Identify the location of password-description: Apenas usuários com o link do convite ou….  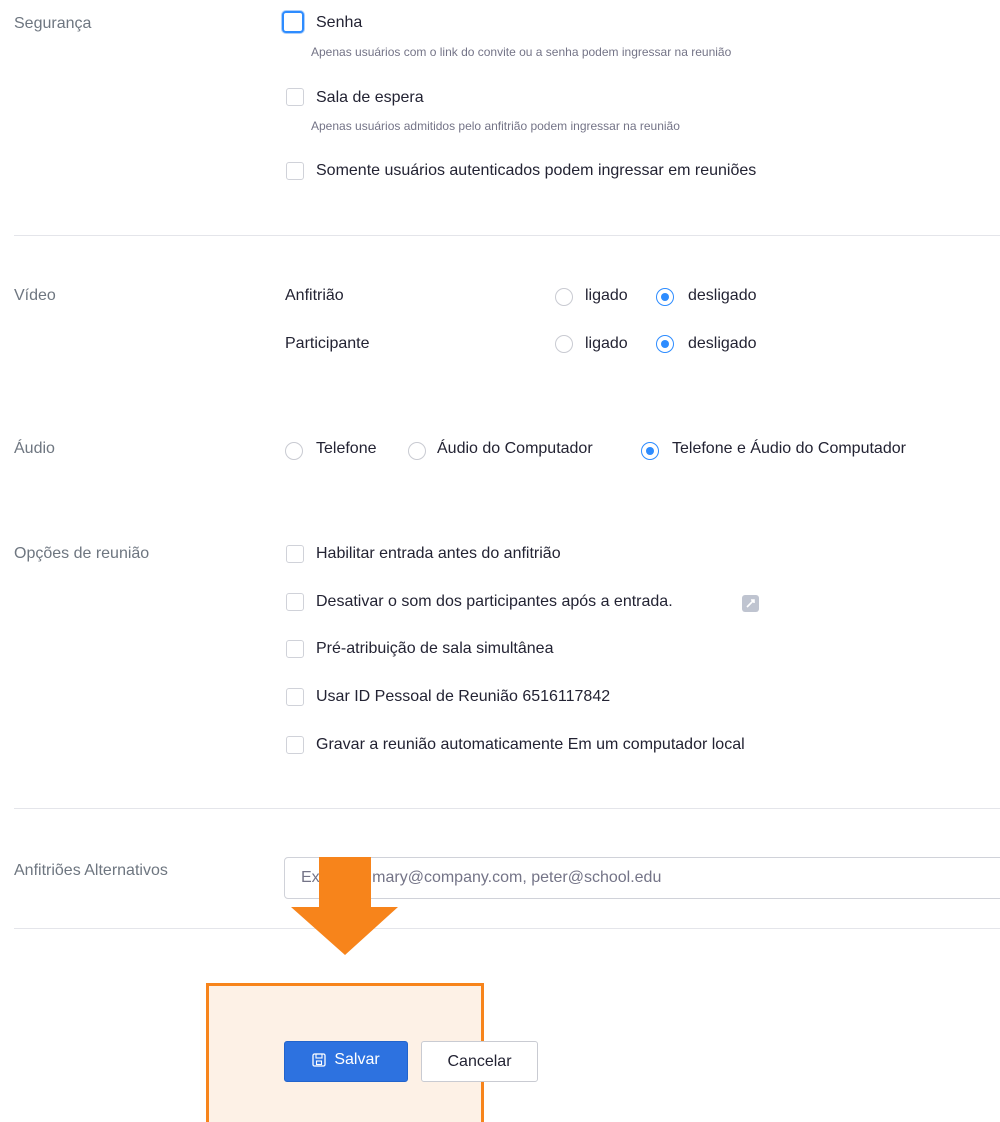
(521, 52).